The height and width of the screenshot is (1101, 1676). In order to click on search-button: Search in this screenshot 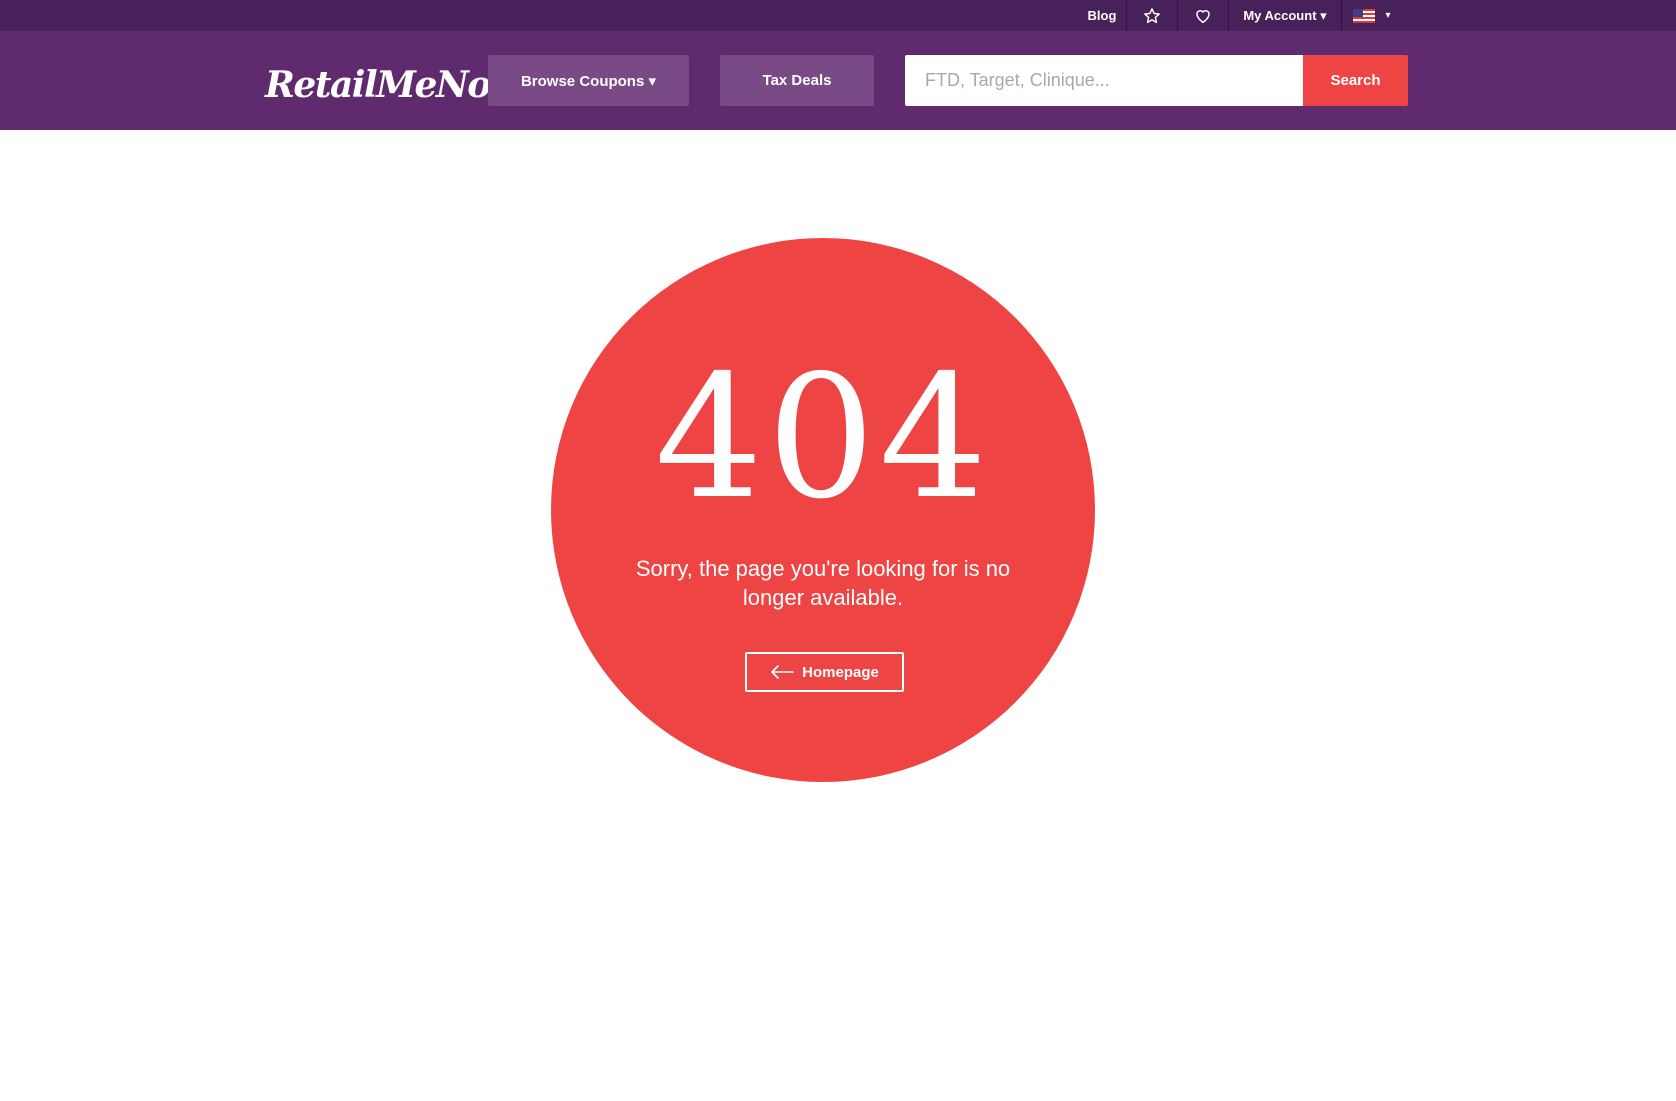, I will do `click(1355, 80)`.